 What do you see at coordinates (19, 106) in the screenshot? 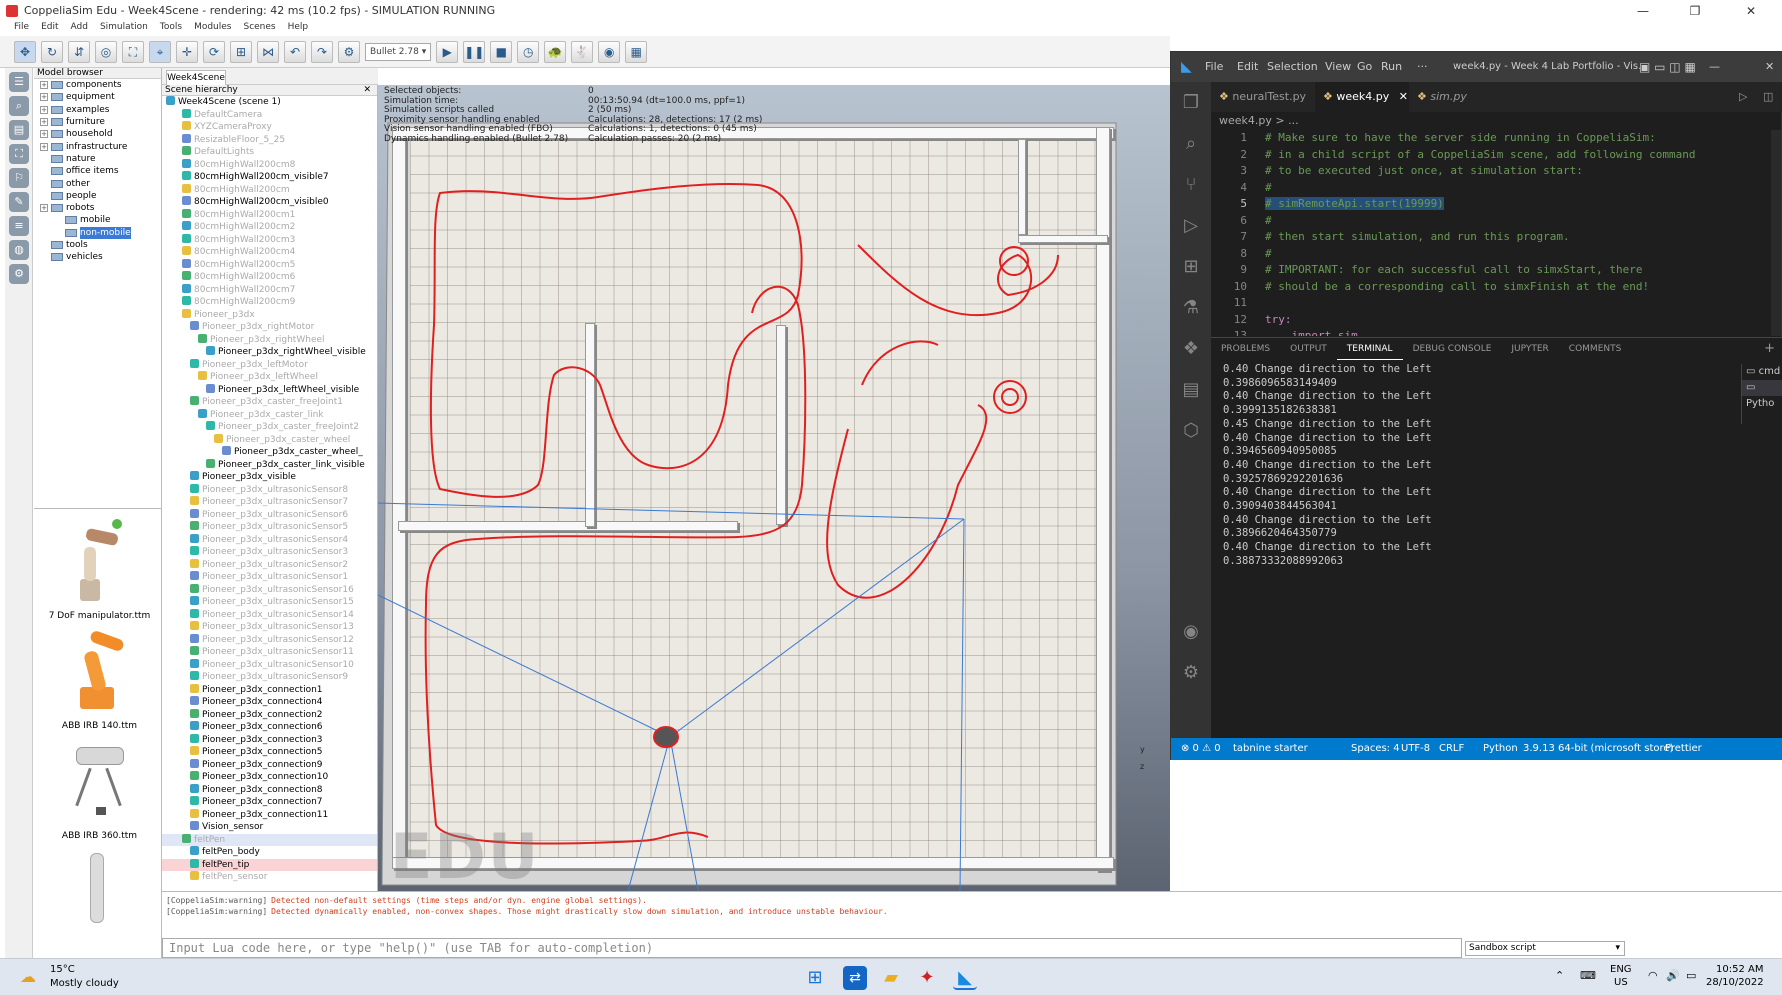
I see `scene-hierarchy-icon: ⌕` at bounding box center [19, 106].